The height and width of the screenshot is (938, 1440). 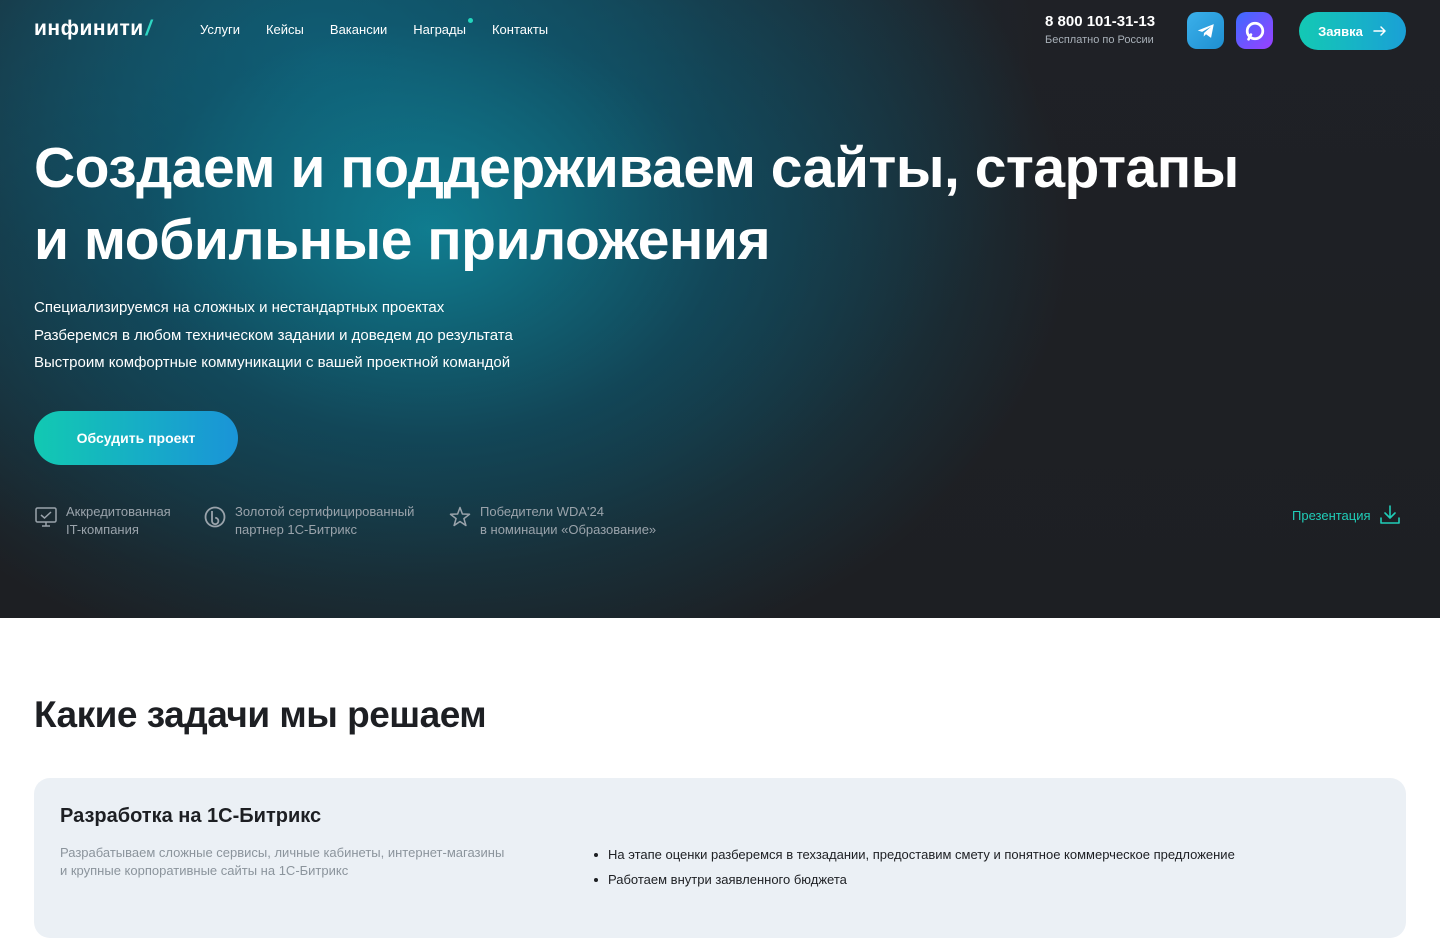 What do you see at coordinates (914, 879) in the screenshot?
I see `list-item: Работаем внутри заявленного бюджета` at bounding box center [914, 879].